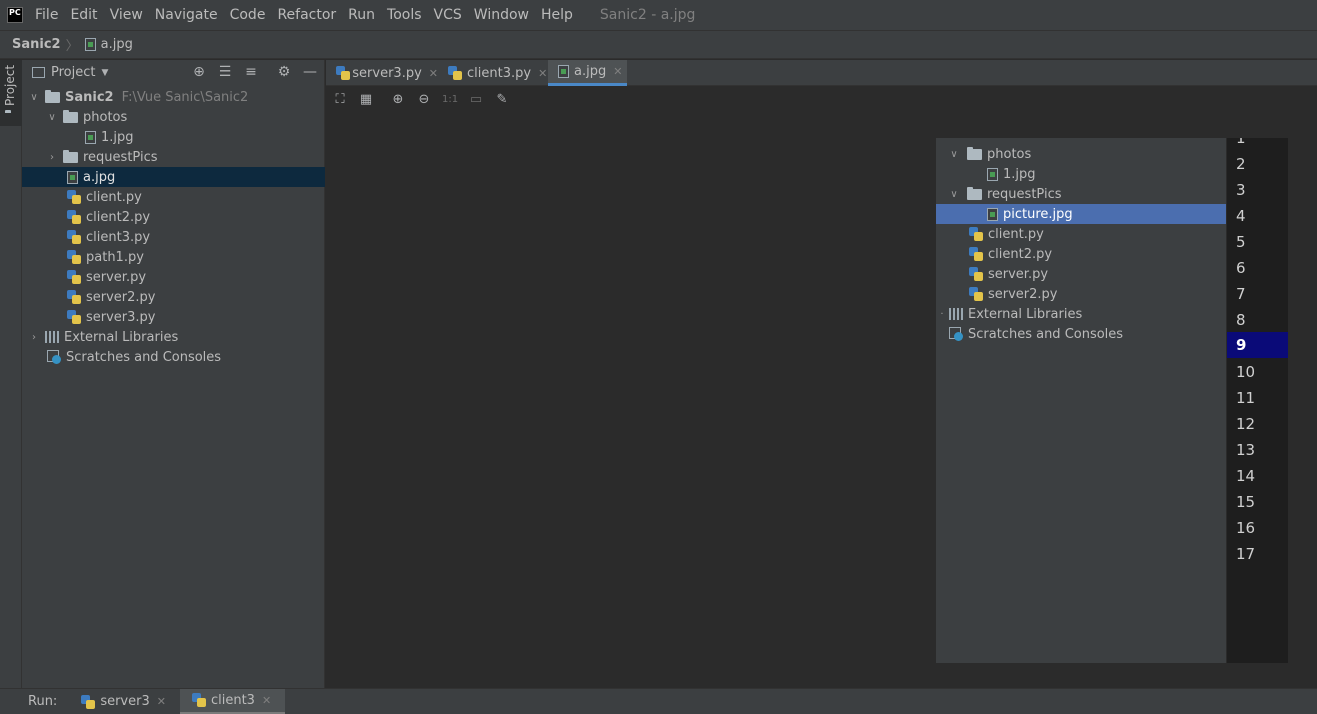 The image size is (1317, 714). What do you see at coordinates (173, 197) in the screenshot?
I see `tree-item-client-py: client.py` at bounding box center [173, 197].